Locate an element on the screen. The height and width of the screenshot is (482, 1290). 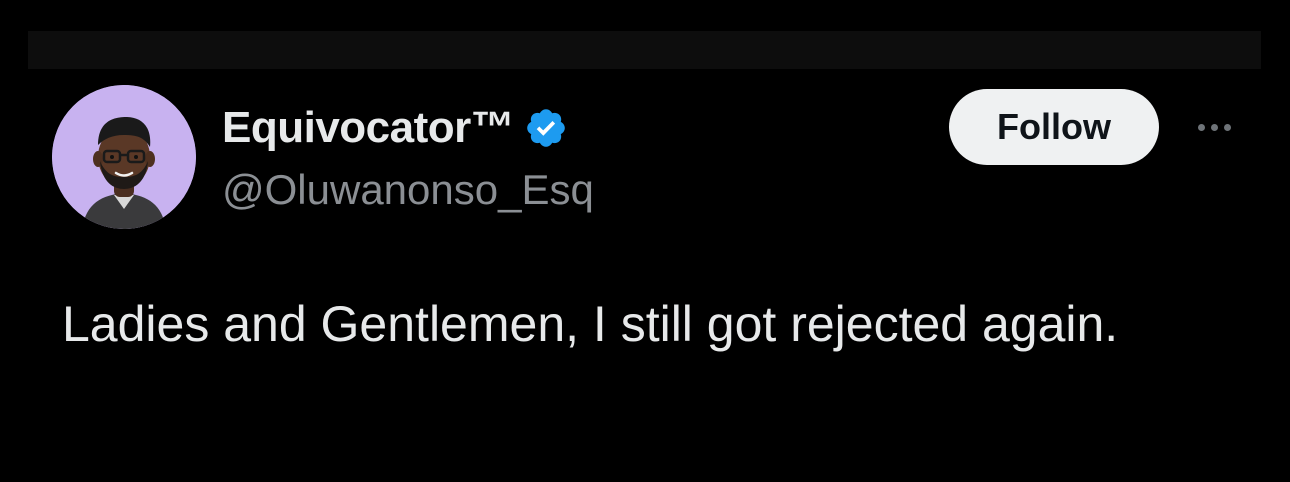
more-options-icon is located at coordinates (1214, 127).